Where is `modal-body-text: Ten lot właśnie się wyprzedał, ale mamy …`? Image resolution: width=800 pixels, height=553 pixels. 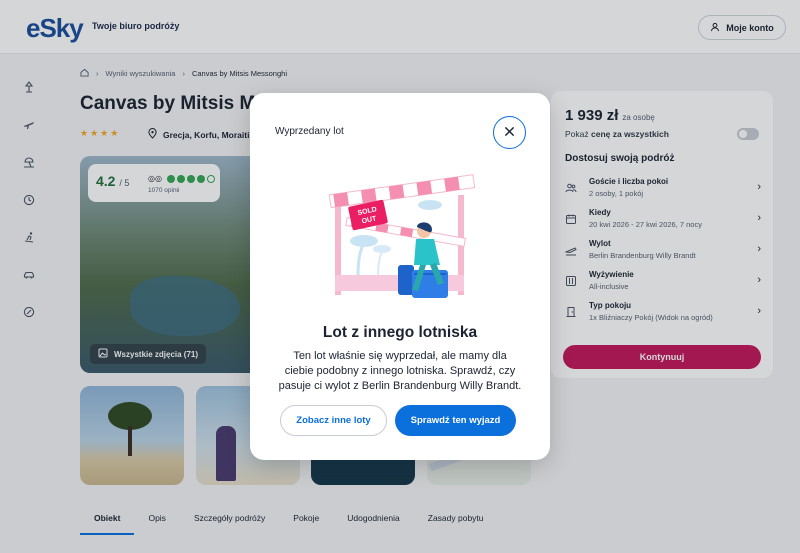
modal-body-text: Ten lot właśnie się wyprzedał, ale mamy … is located at coordinates (400, 371).